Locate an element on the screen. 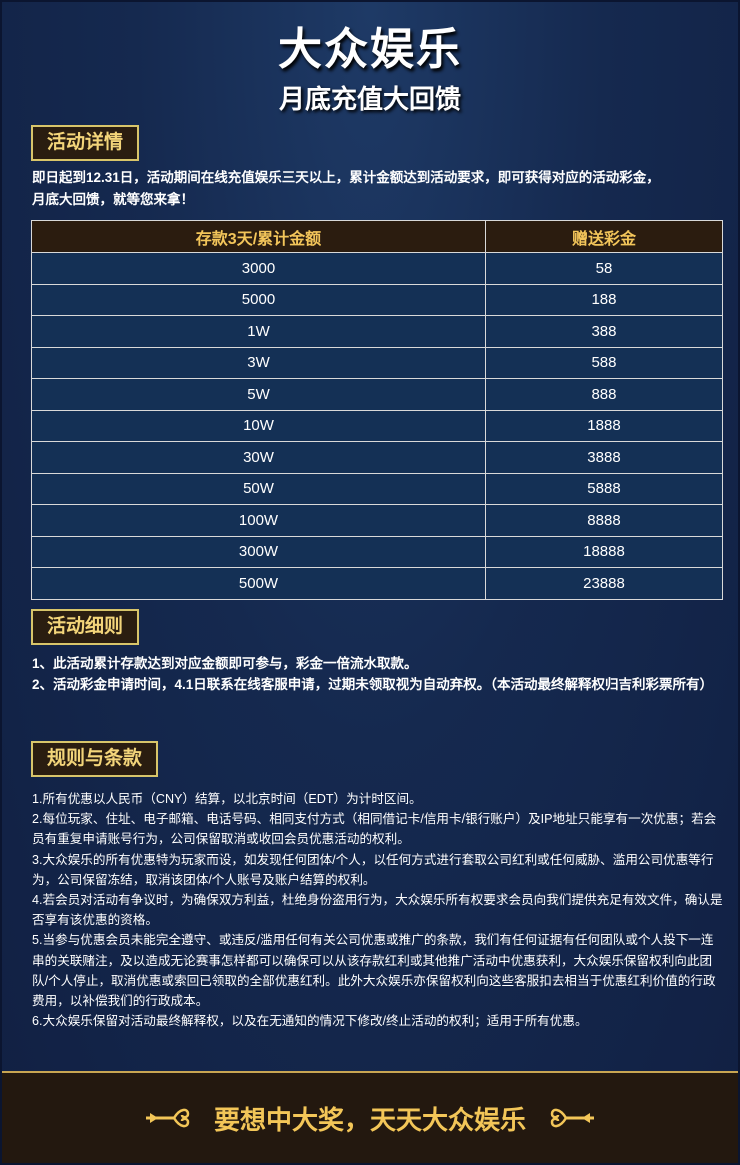 The height and width of the screenshot is (1165, 740). table-row: 300W 18888 is located at coordinates (377, 551).